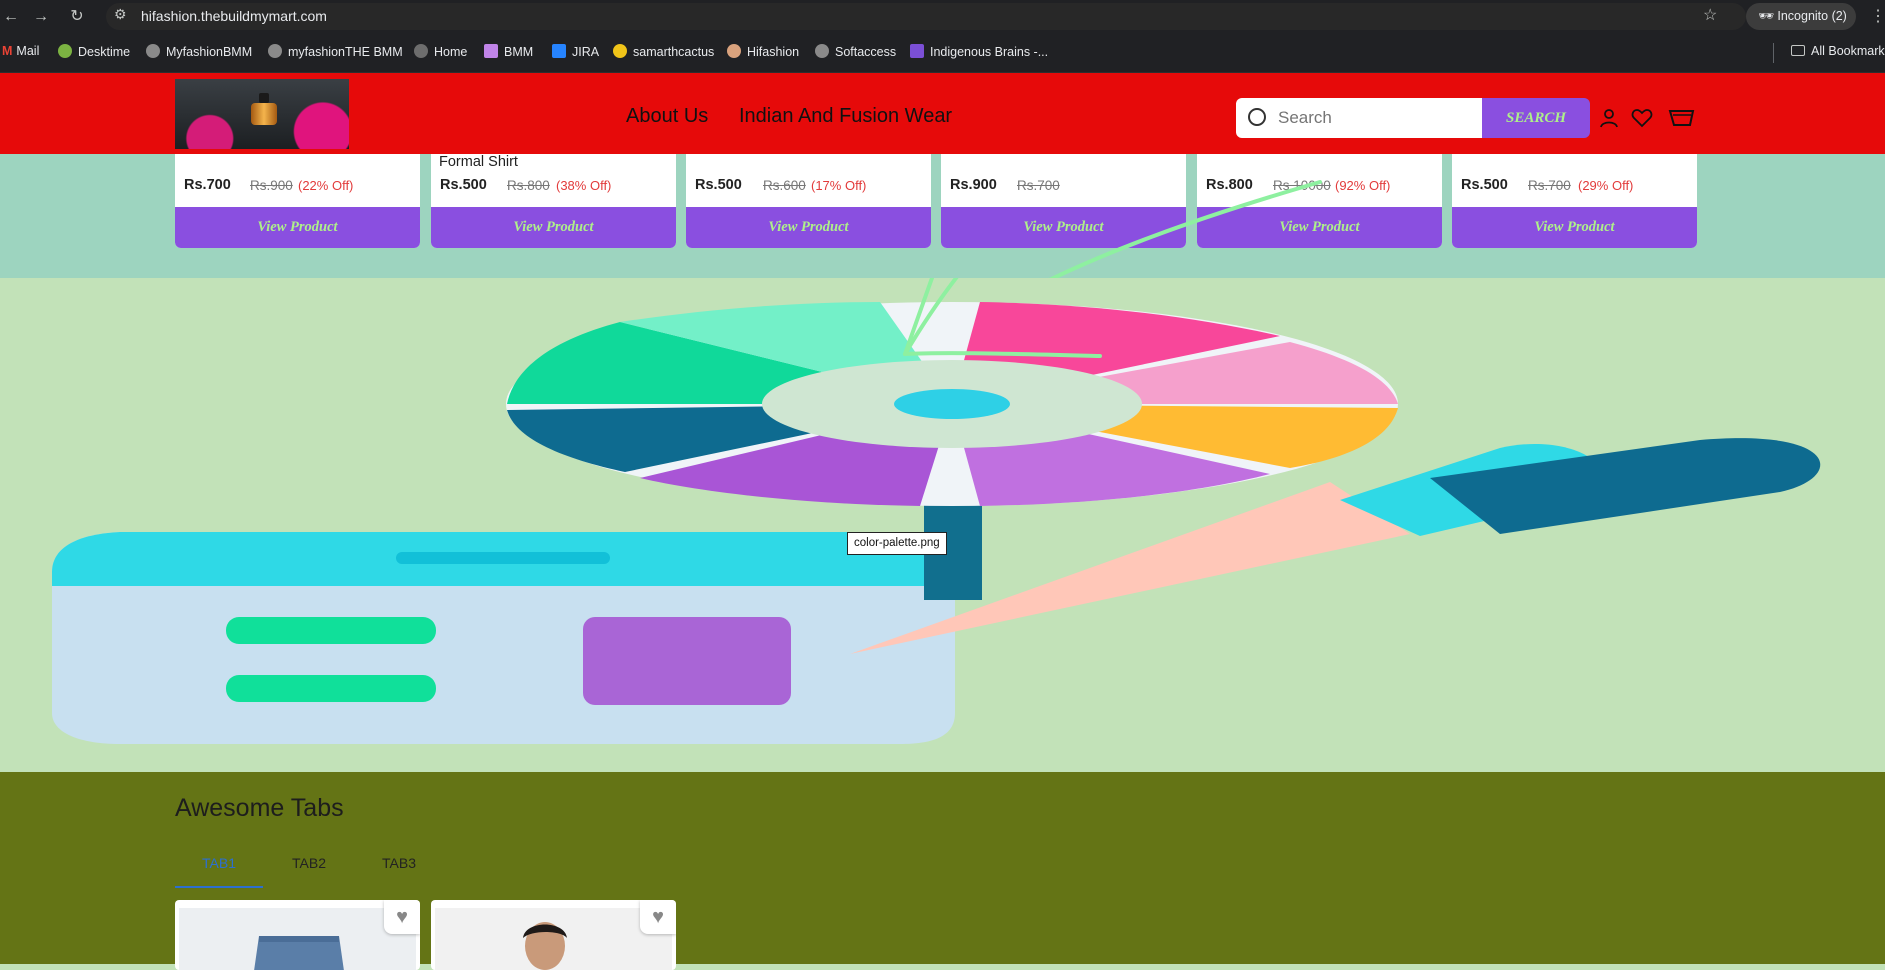  Describe the element at coordinates (1877, 16) in the screenshot. I see `menu-icon: ⋮` at that location.